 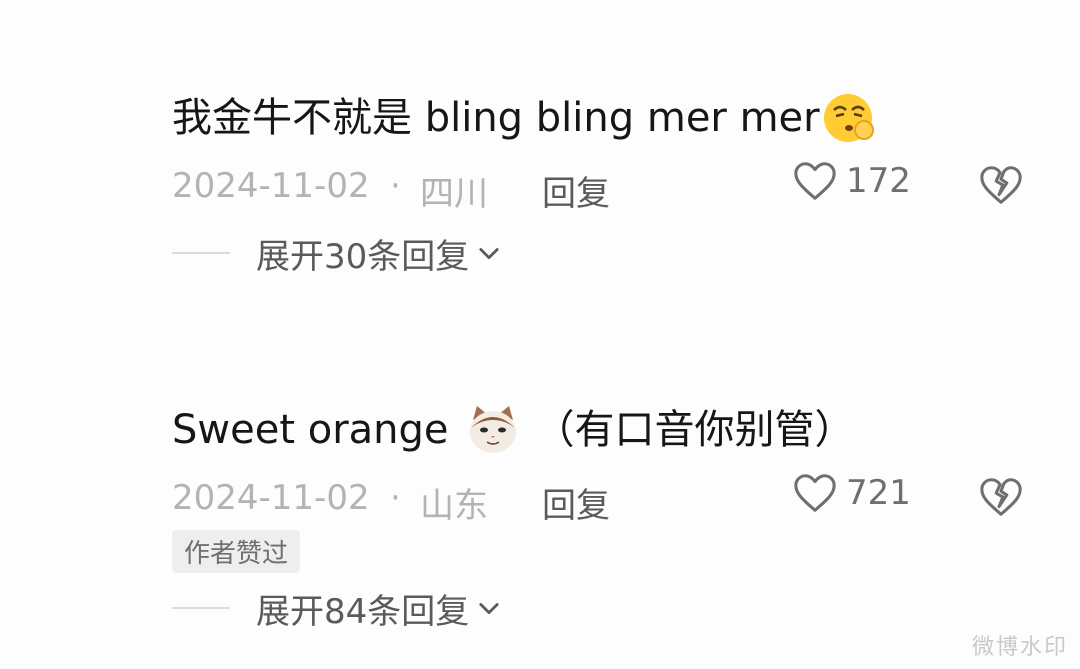 What do you see at coordinates (496, 118) in the screenshot?
I see `comment-text: 我金牛不就是 bling bling mer mer` at bounding box center [496, 118].